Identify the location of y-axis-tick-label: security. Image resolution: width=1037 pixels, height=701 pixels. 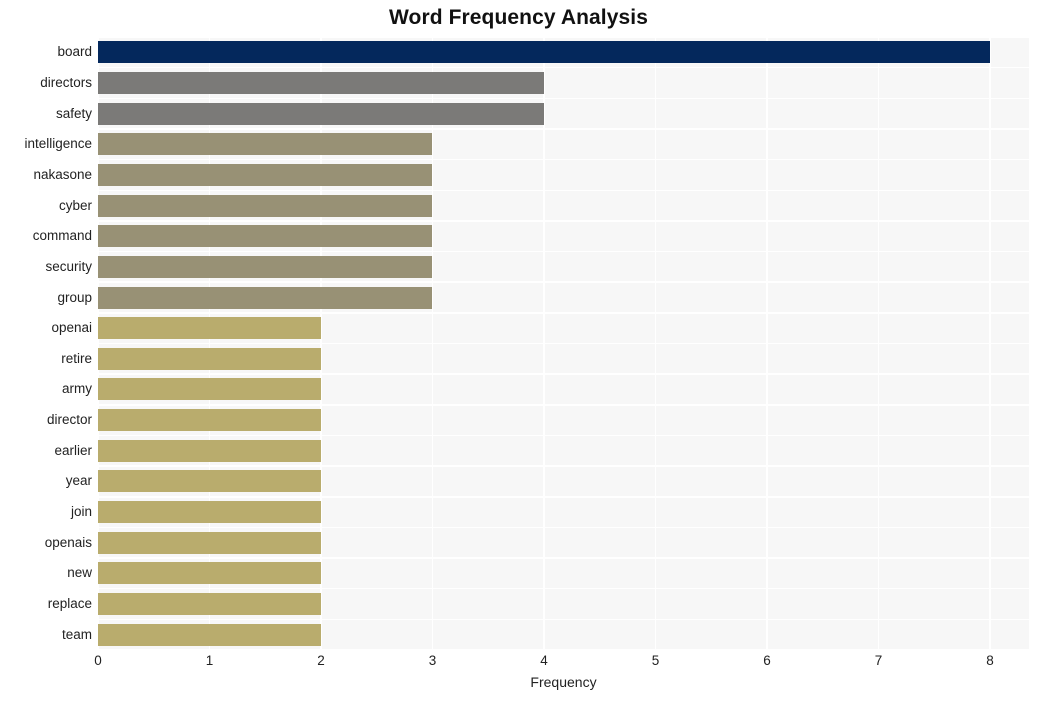
(68, 266).